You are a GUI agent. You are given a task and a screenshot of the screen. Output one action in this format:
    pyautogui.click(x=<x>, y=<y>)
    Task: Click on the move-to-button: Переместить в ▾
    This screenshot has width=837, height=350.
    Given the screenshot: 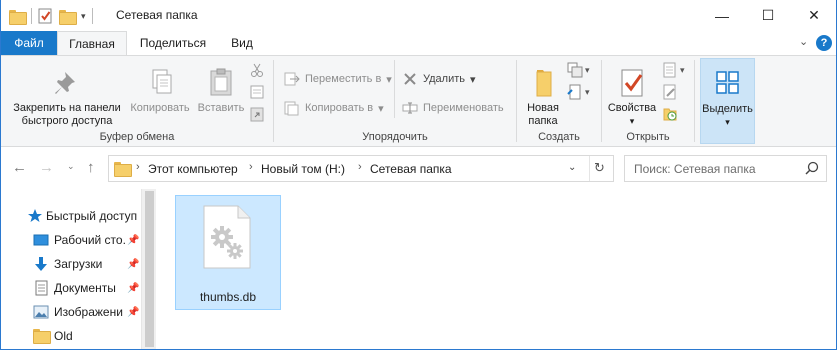 What is the action you would take?
    pyautogui.click(x=338, y=79)
    